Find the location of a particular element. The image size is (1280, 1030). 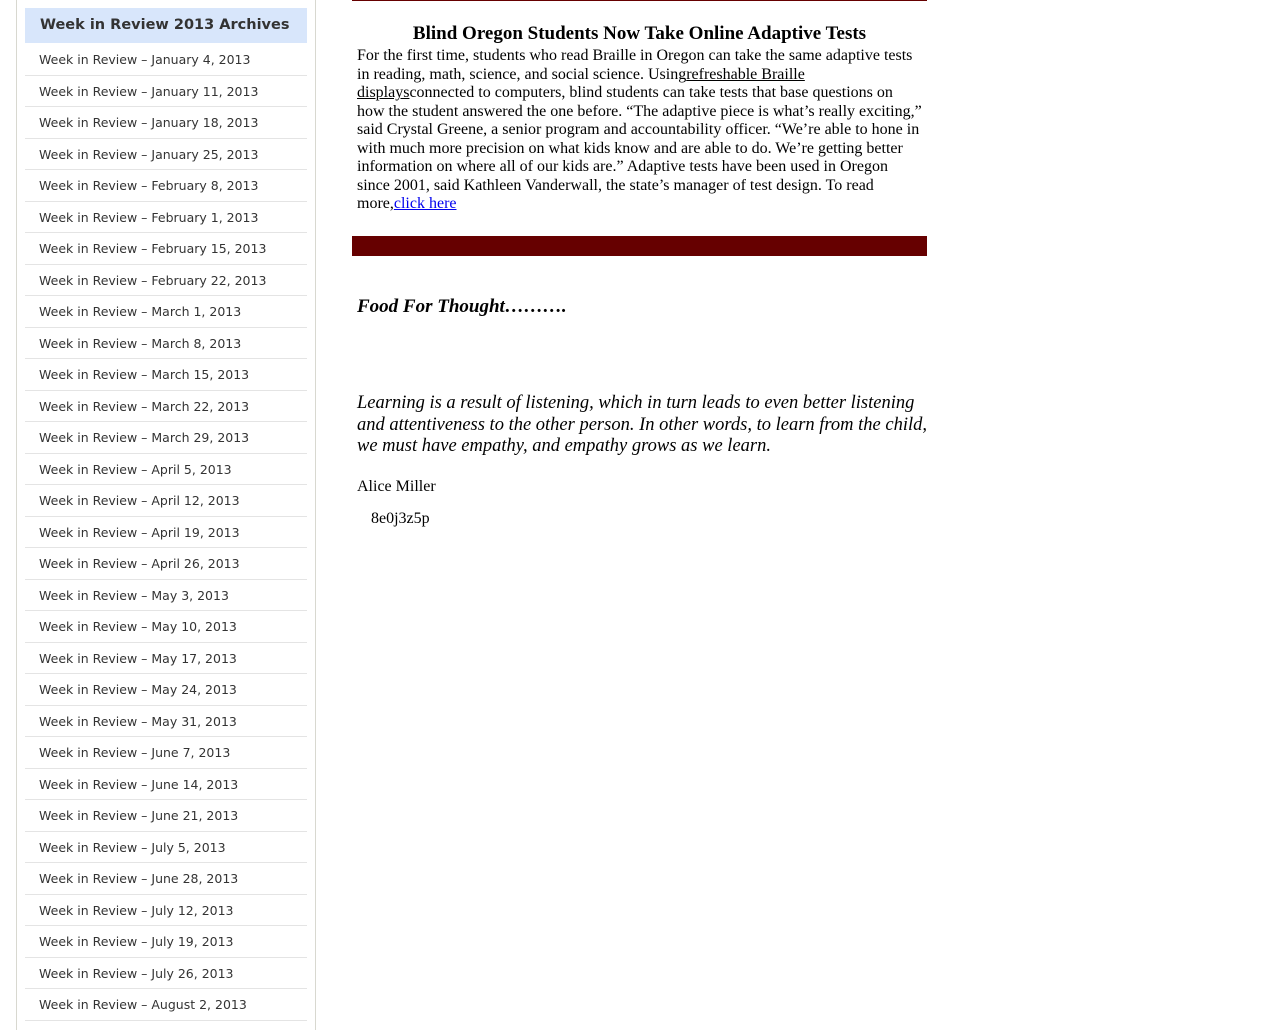

archive-link: Week in Review – May 17, 2013 is located at coordinates (166, 658).